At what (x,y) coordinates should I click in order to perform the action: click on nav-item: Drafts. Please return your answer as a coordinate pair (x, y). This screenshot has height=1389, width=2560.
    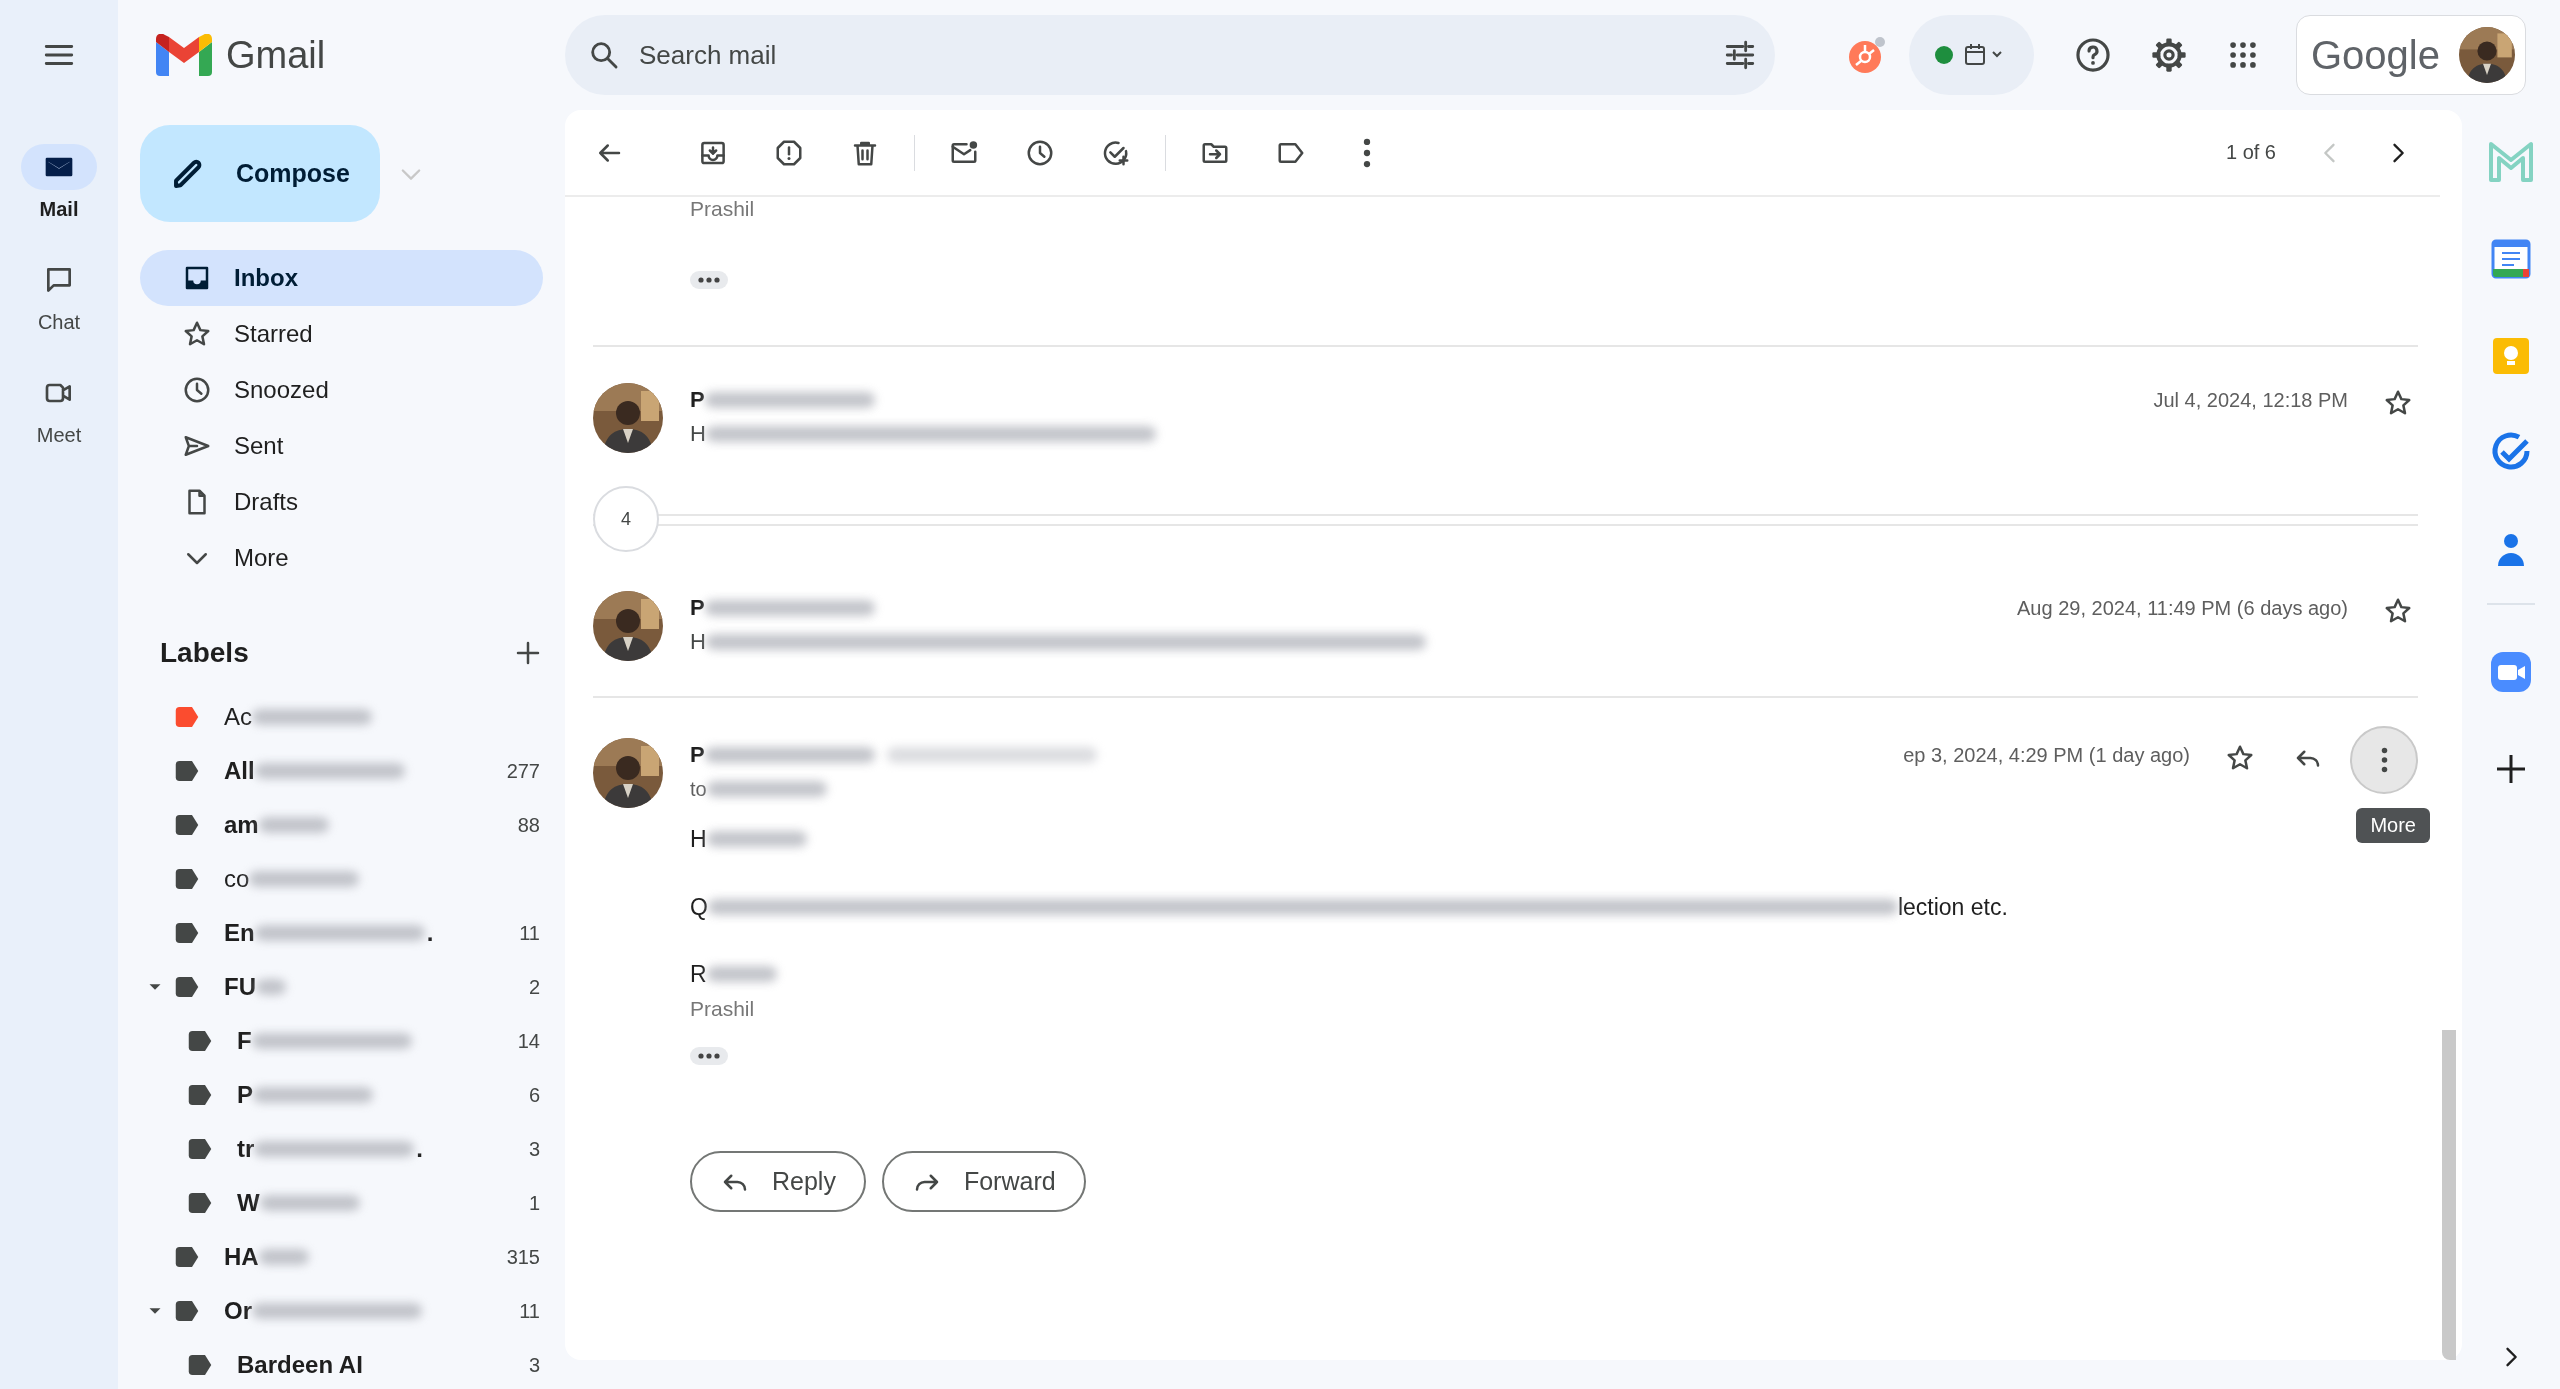
    Looking at the image, I should click on (341, 502).